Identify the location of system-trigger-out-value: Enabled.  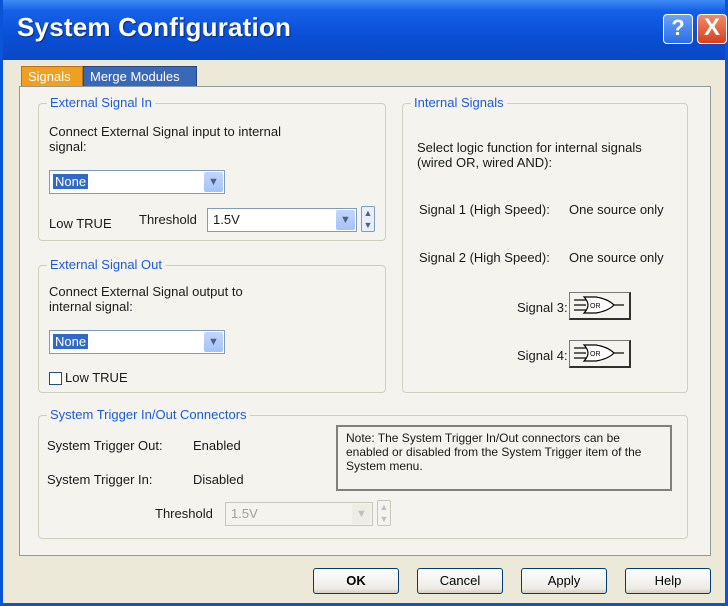
(217, 445).